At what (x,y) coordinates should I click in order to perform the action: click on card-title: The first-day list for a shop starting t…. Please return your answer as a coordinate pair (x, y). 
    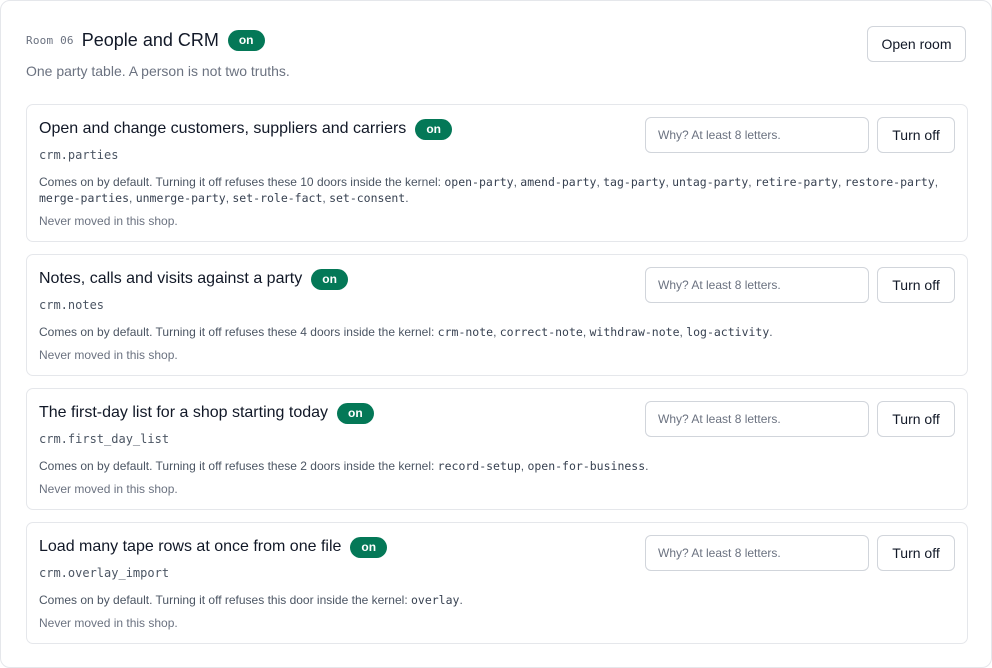
    Looking at the image, I should click on (184, 412).